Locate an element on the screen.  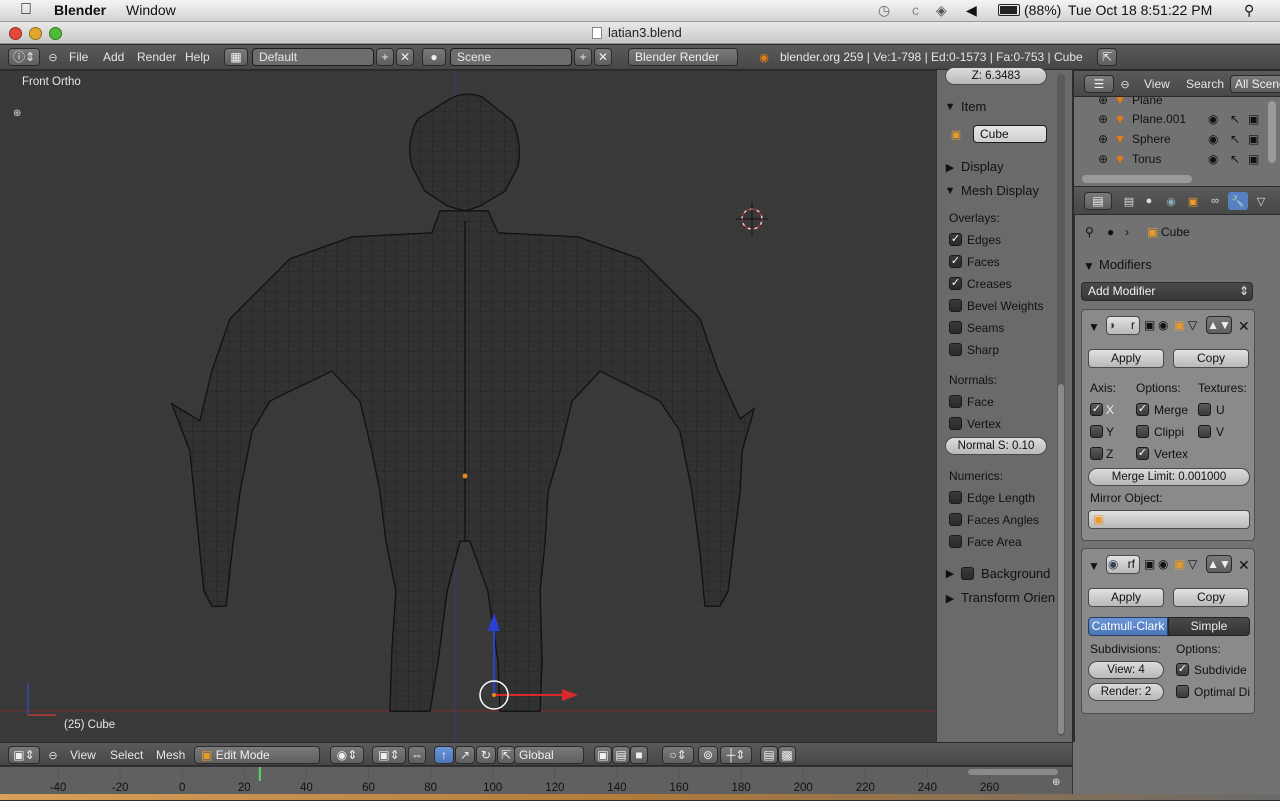
mirror-viewport-toggle-icon: ◉ is located at coordinates (1163, 325).